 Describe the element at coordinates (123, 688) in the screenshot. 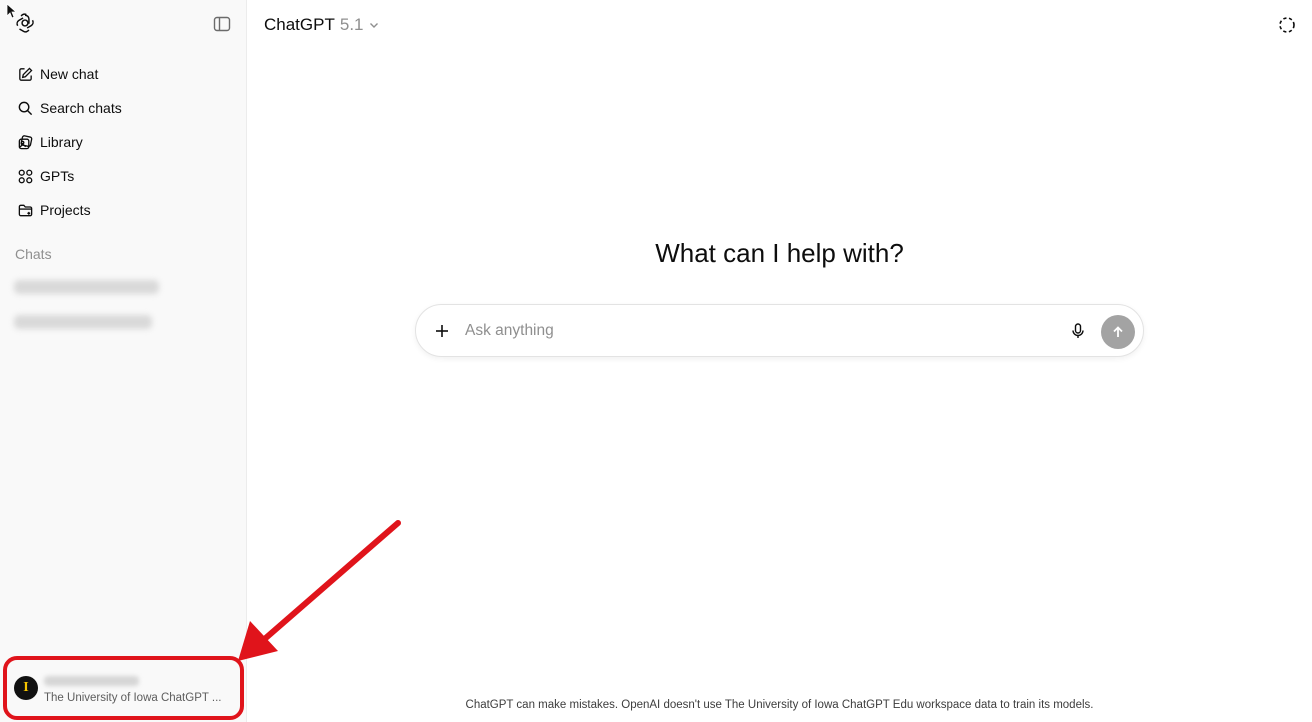

I see `annotation-highlight-box` at that location.